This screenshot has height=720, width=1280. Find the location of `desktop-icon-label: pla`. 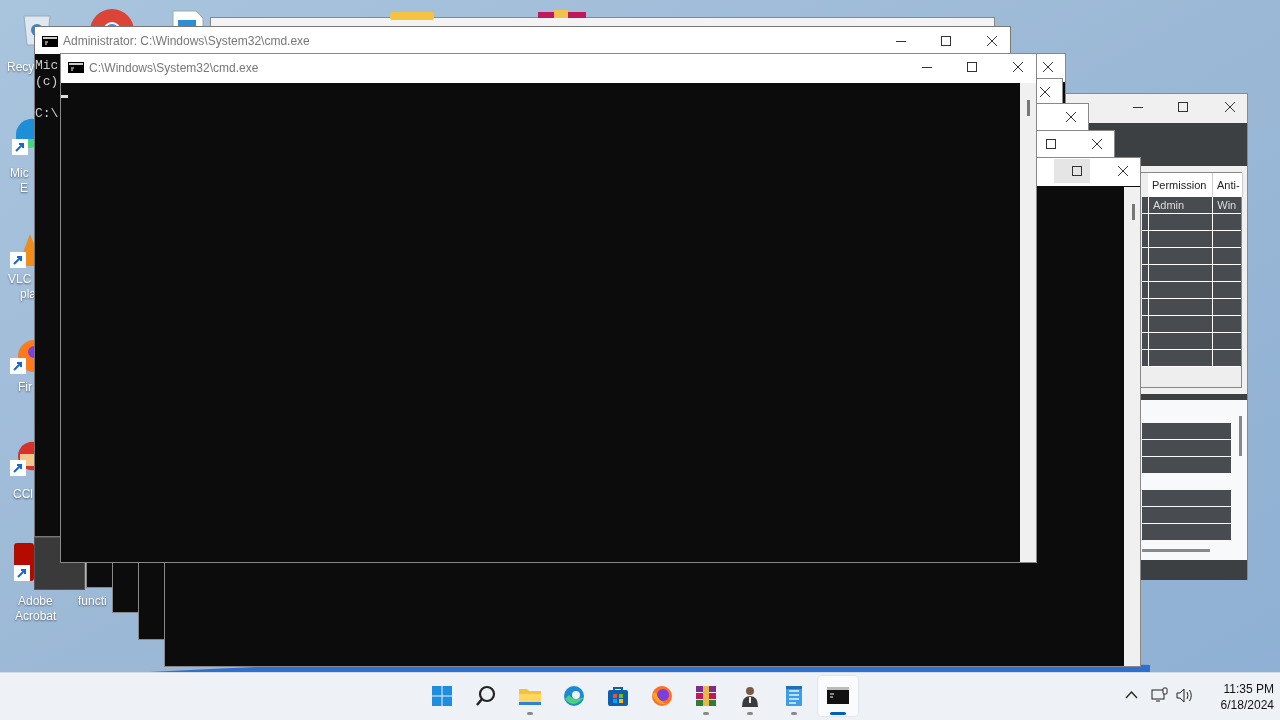

desktop-icon-label: pla is located at coordinates (28, 294).